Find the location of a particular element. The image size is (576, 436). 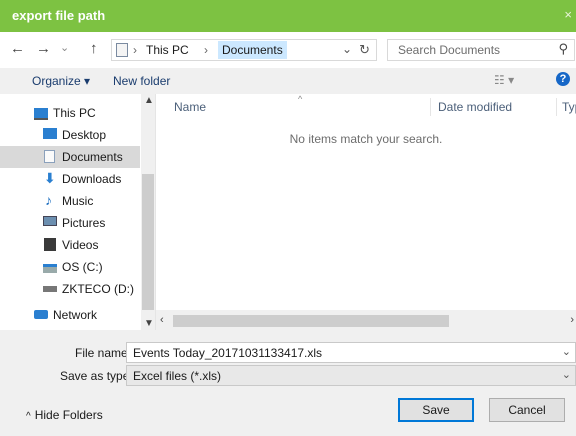

save-as-type-value: Excel files (*.xls) is located at coordinates (177, 376).